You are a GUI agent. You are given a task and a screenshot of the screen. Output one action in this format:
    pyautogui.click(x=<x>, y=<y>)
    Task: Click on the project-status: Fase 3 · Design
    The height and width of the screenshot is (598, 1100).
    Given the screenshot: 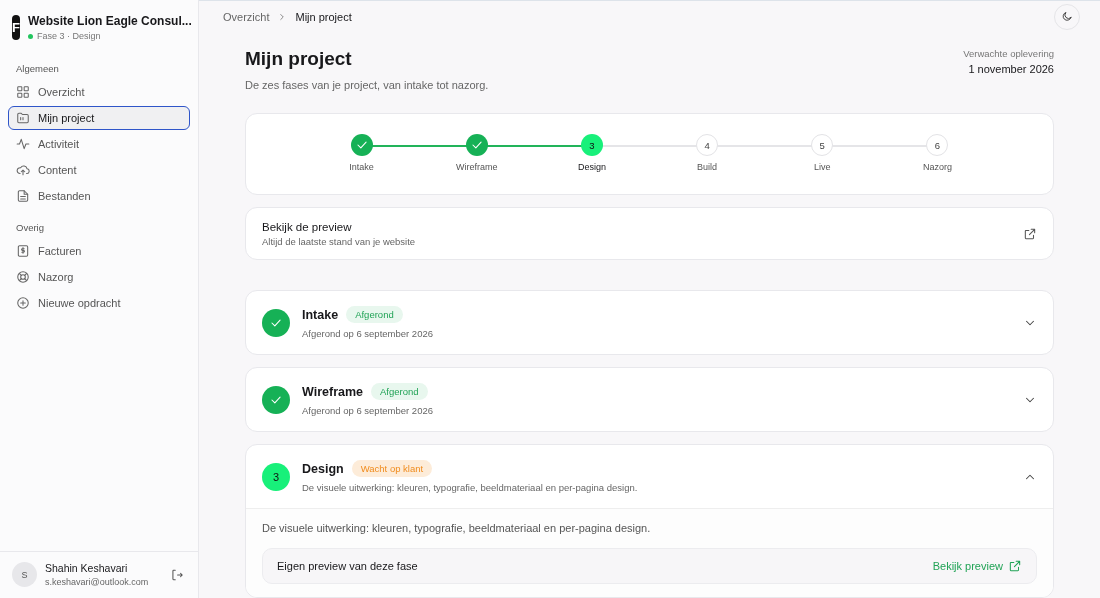 What is the action you would take?
    pyautogui.click(x=68, y=36)
    